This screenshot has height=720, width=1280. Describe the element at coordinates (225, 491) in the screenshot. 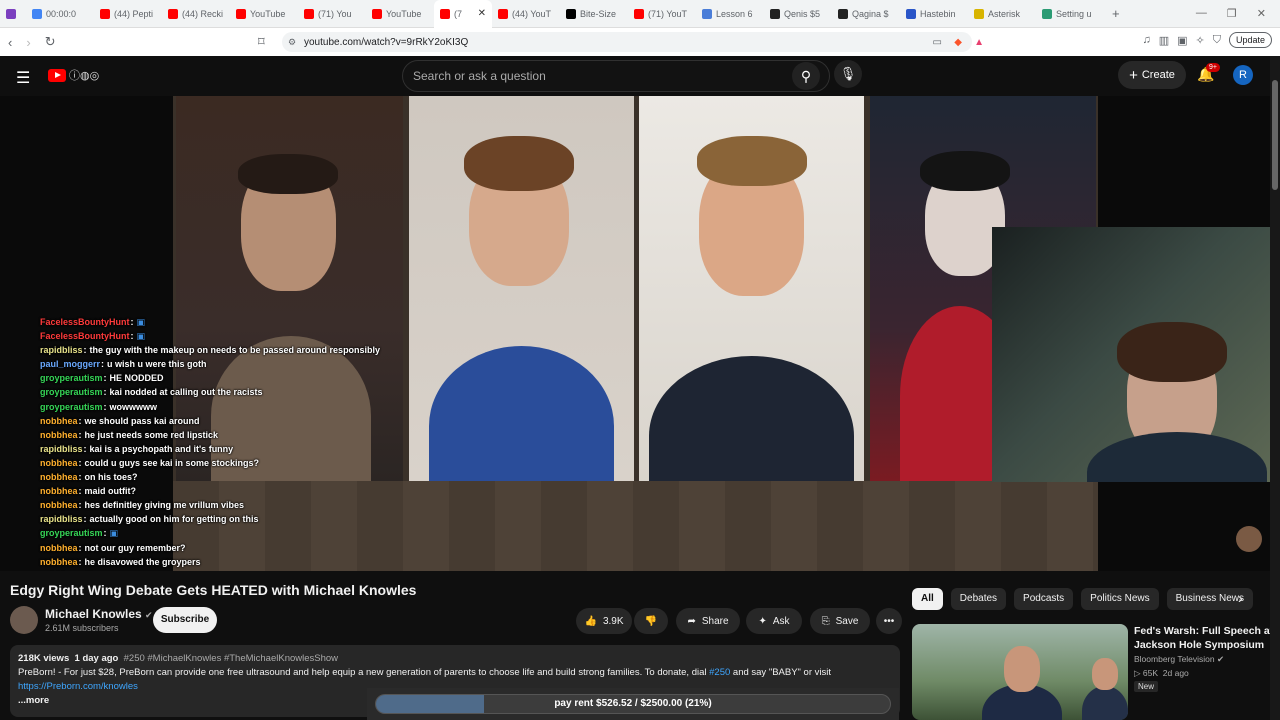

I see `chat-message: nobbhea: maid outfit?` at that location.